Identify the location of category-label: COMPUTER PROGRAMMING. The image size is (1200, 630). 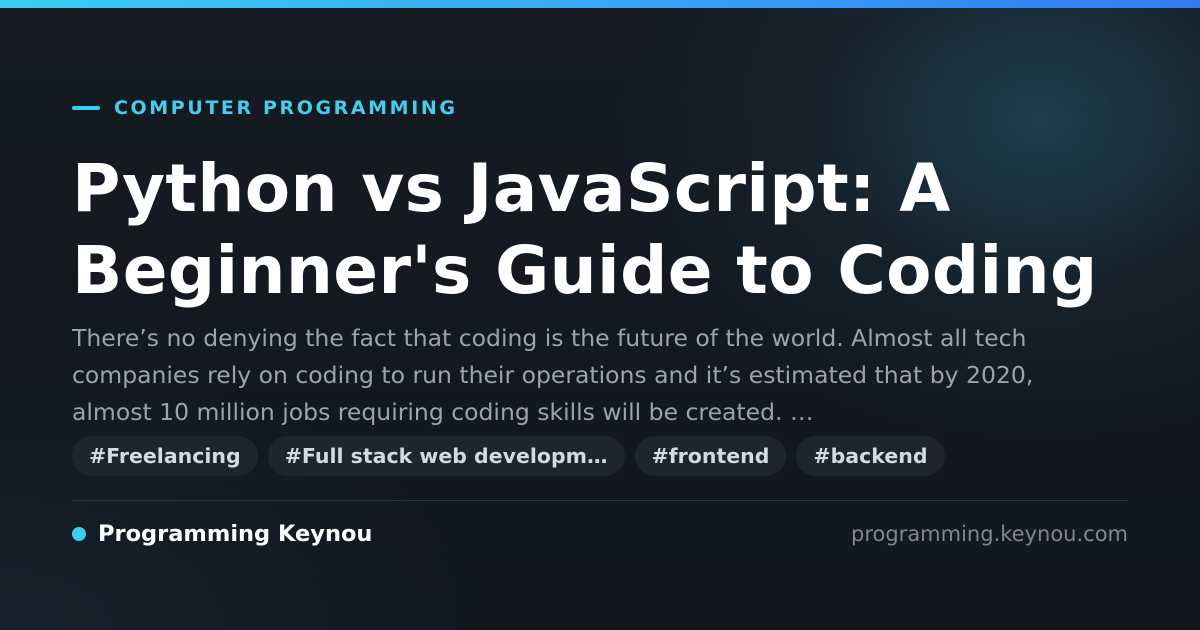
(286, 108).